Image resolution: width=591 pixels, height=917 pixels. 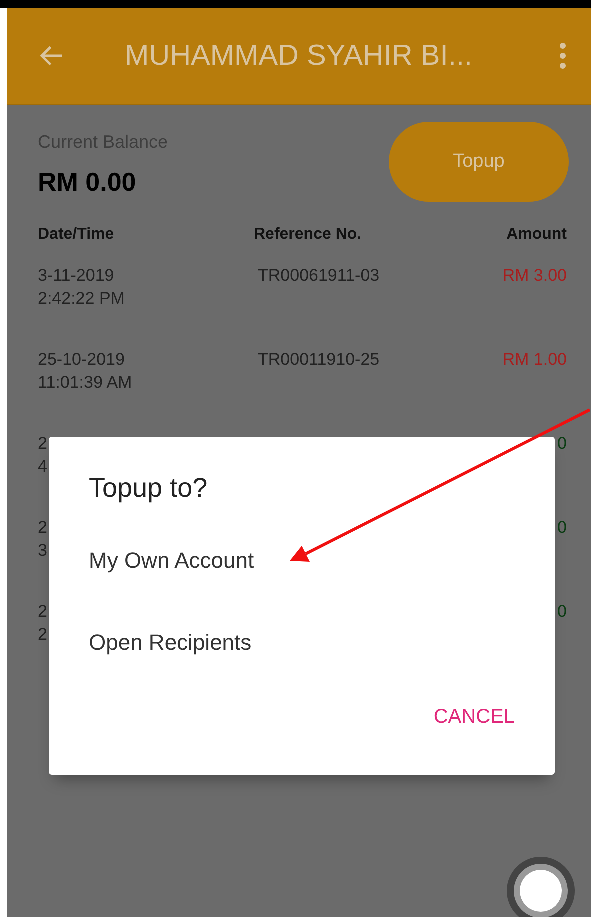 What do you see at coordinates (474, 717) in the screenshot?
I see `cancel-button: CANCEL` at bounding box center [474, 717].